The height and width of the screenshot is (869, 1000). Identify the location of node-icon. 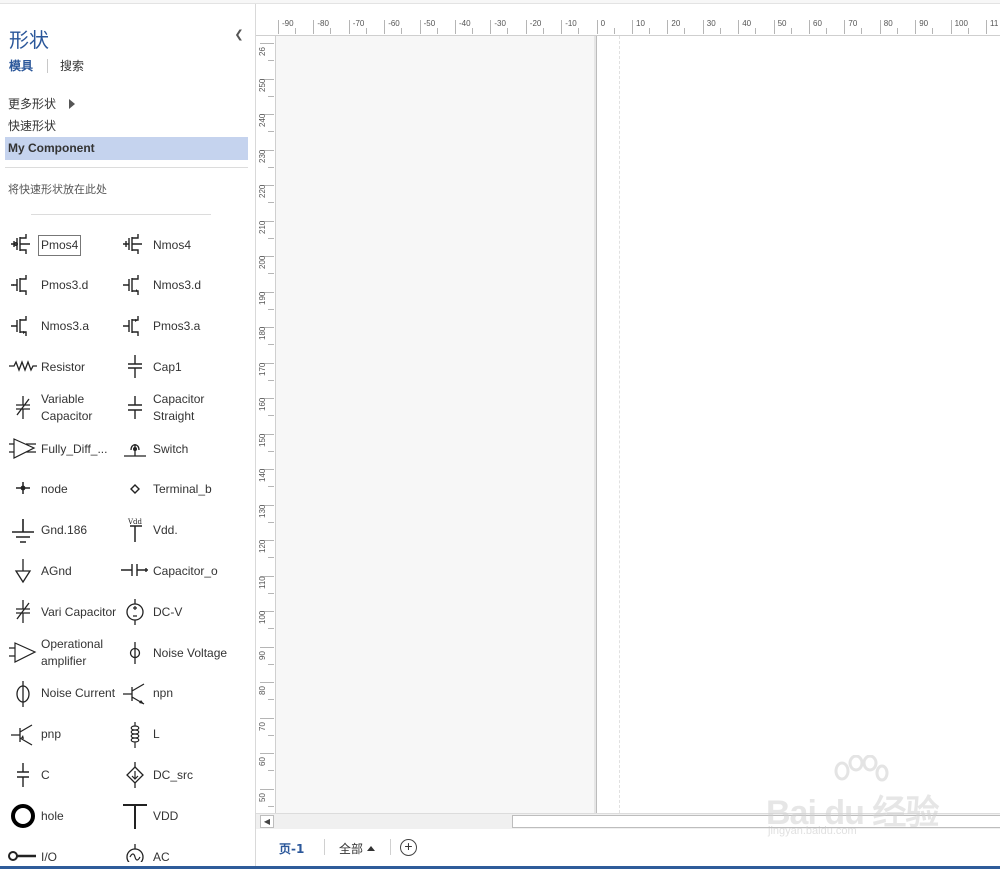
(23, 490).